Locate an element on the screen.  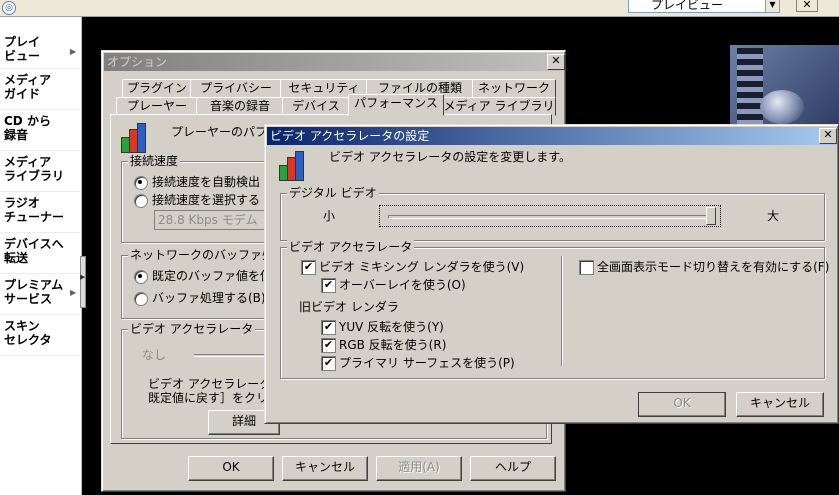
taskbar-item-label: ラジオ チューナー is located at coordinates (34, 210).